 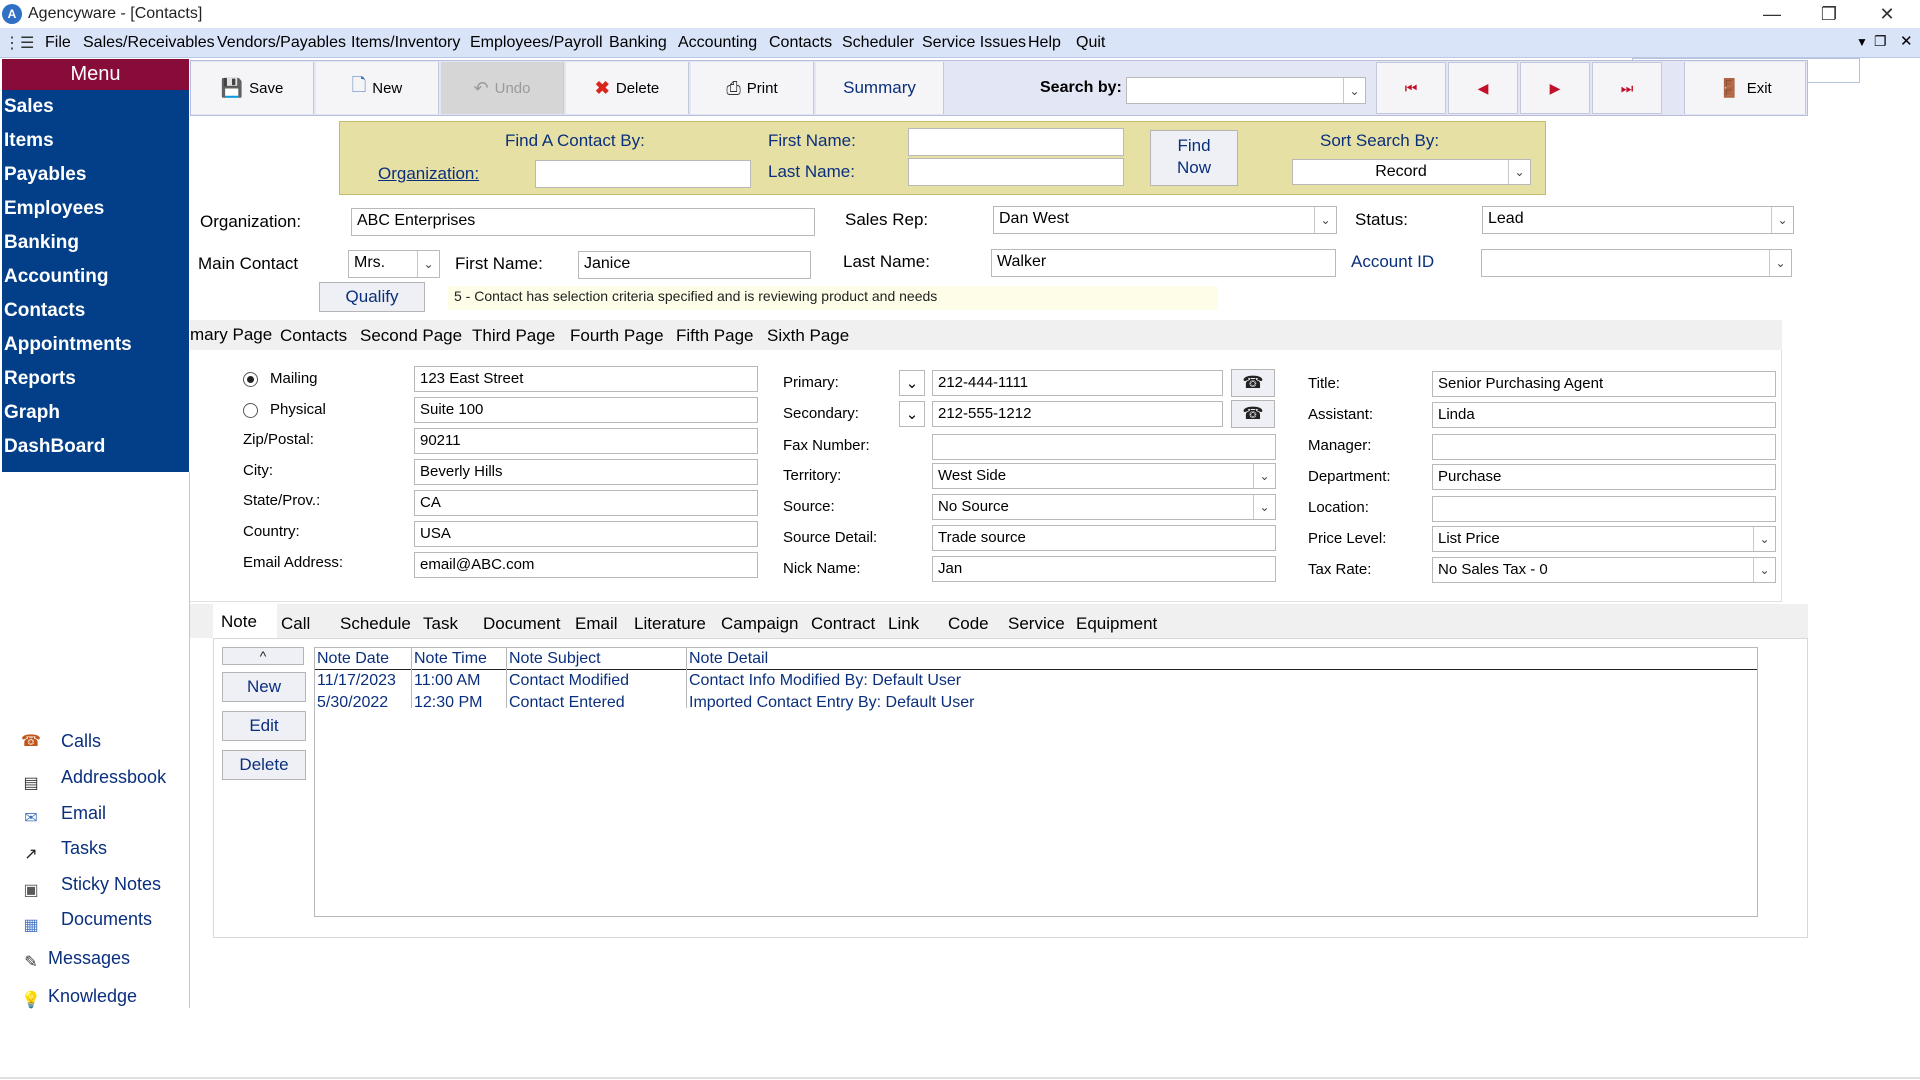 What do you see at coordinates (1604, 415) in the screenshot?
I see `assistant-field: Linda` at bounding box center [1604, 415].